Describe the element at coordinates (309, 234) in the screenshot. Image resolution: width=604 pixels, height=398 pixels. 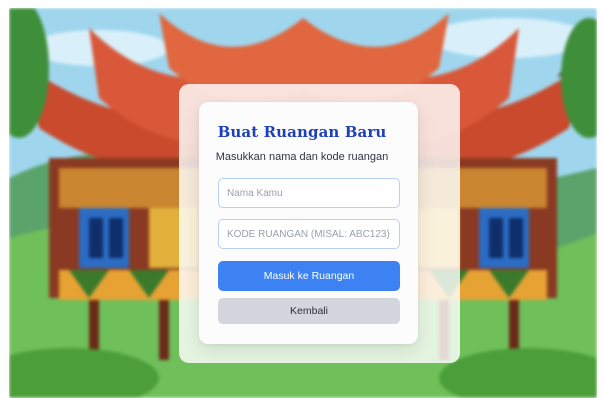
I see `room-code-input` at that location.